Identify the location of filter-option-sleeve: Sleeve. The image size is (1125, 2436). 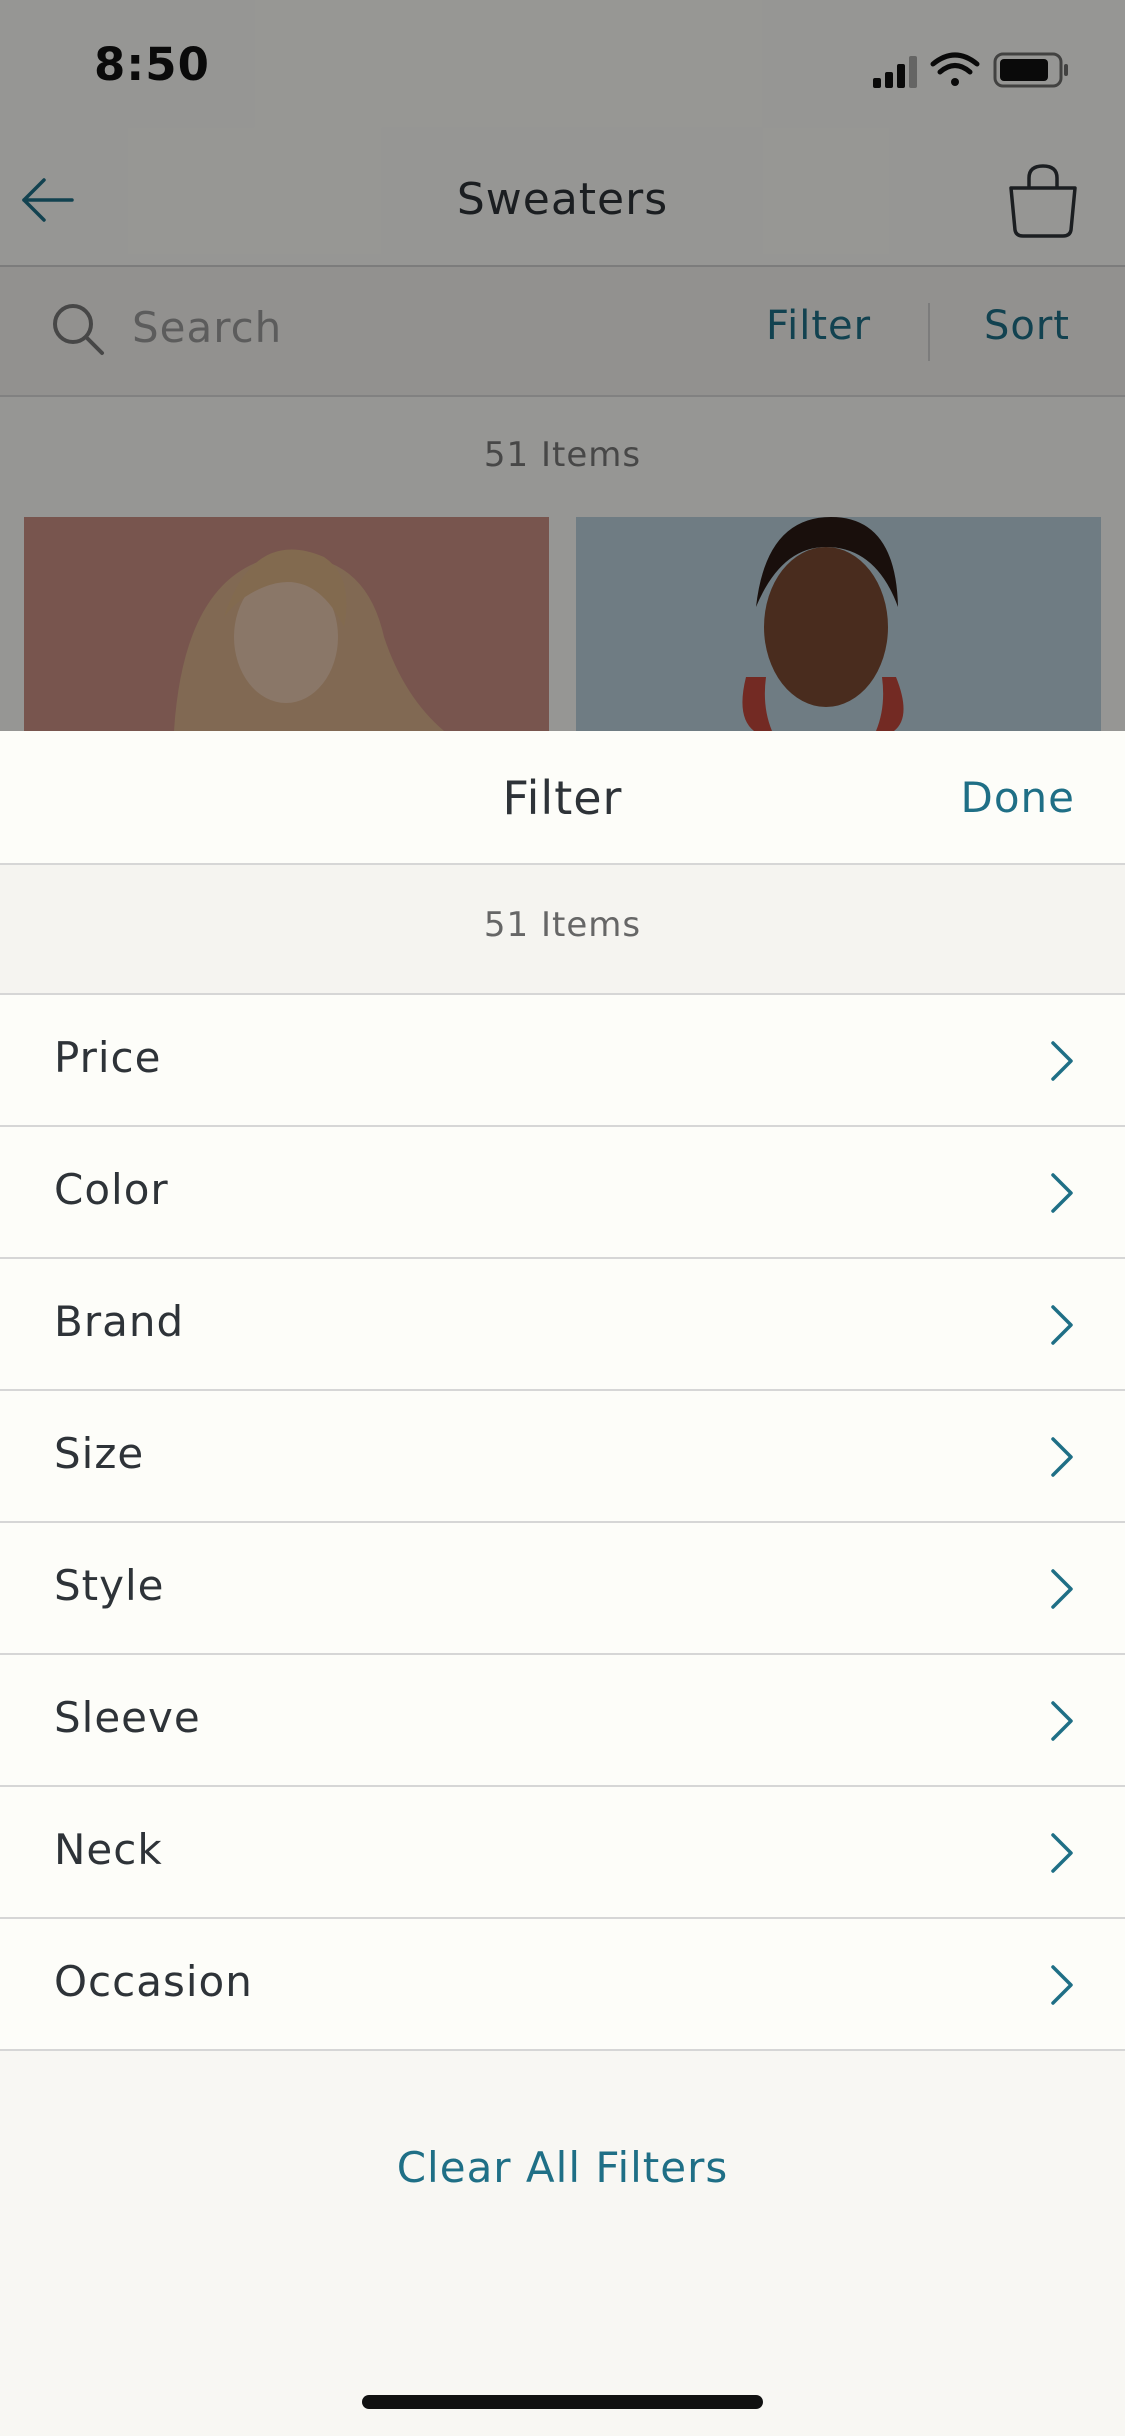
(562, 1721).